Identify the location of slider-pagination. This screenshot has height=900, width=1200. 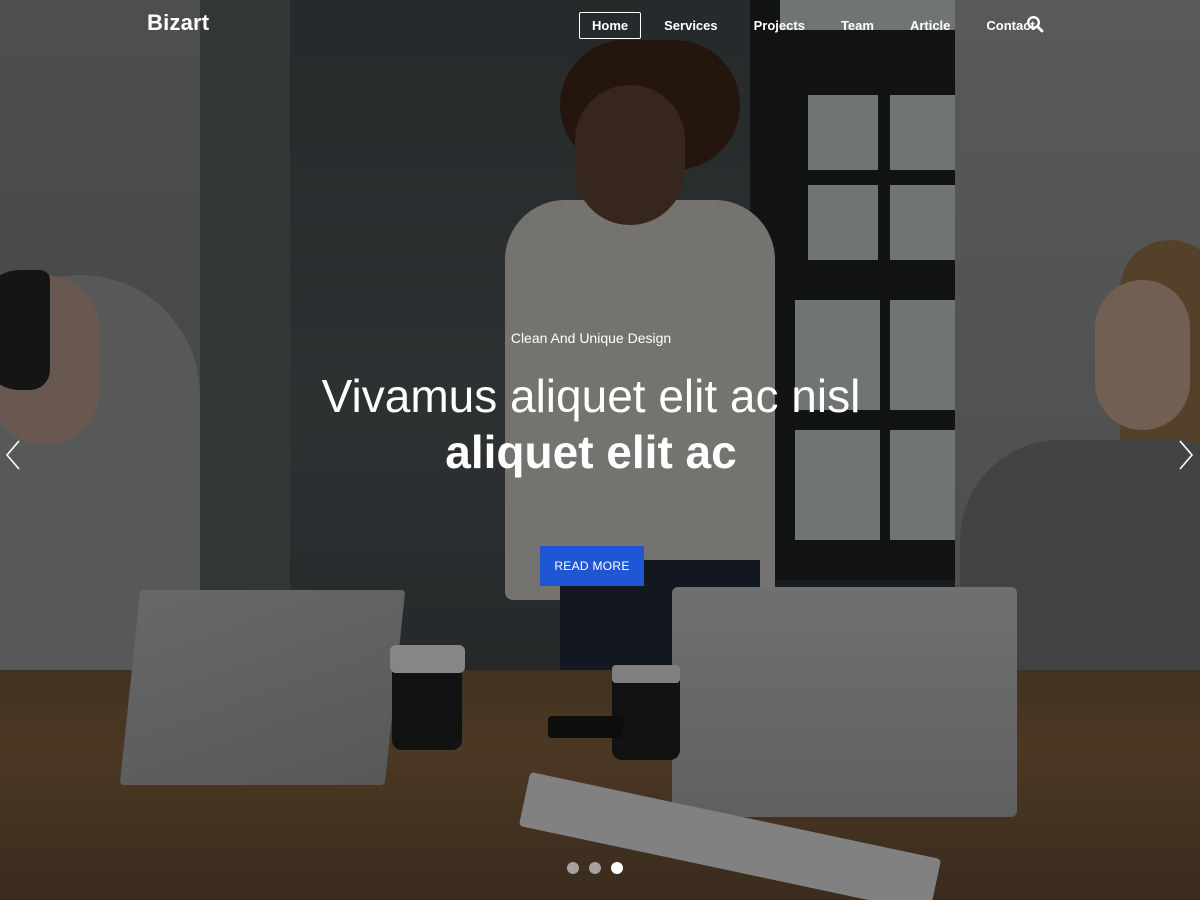
(600, 868).